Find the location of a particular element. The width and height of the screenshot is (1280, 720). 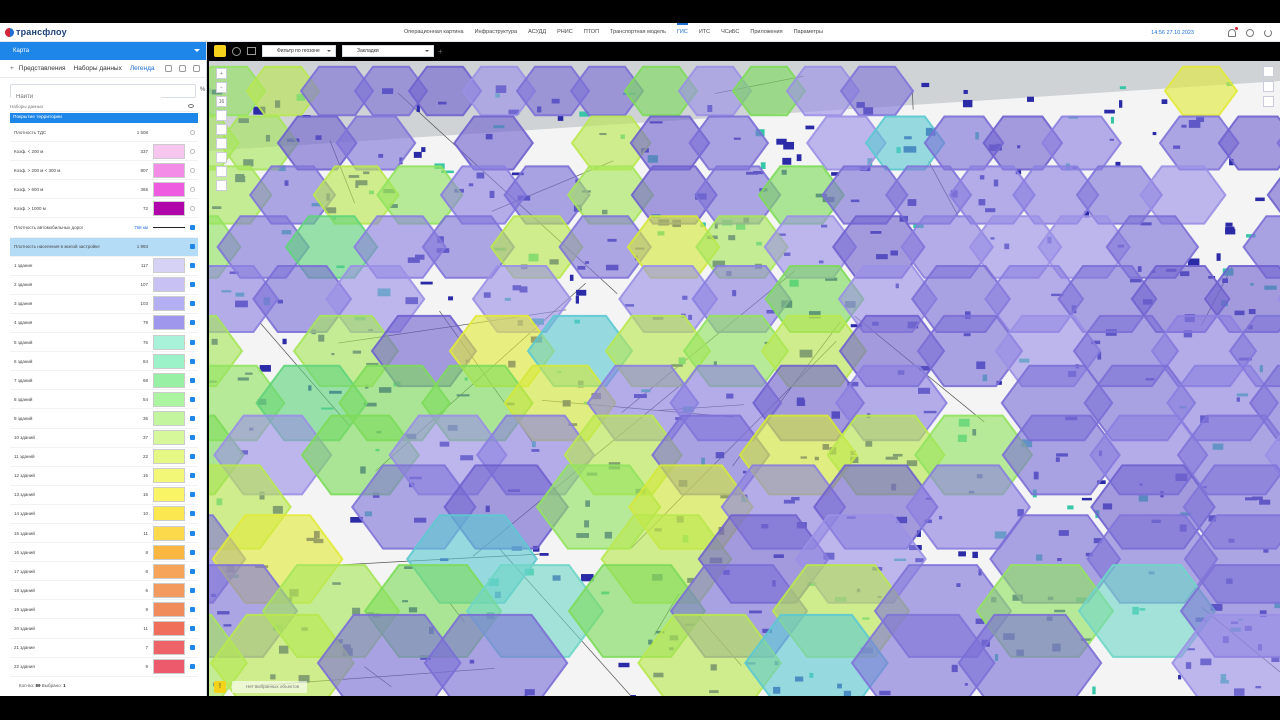

bell-icon is located at coordinates (1233, 31).